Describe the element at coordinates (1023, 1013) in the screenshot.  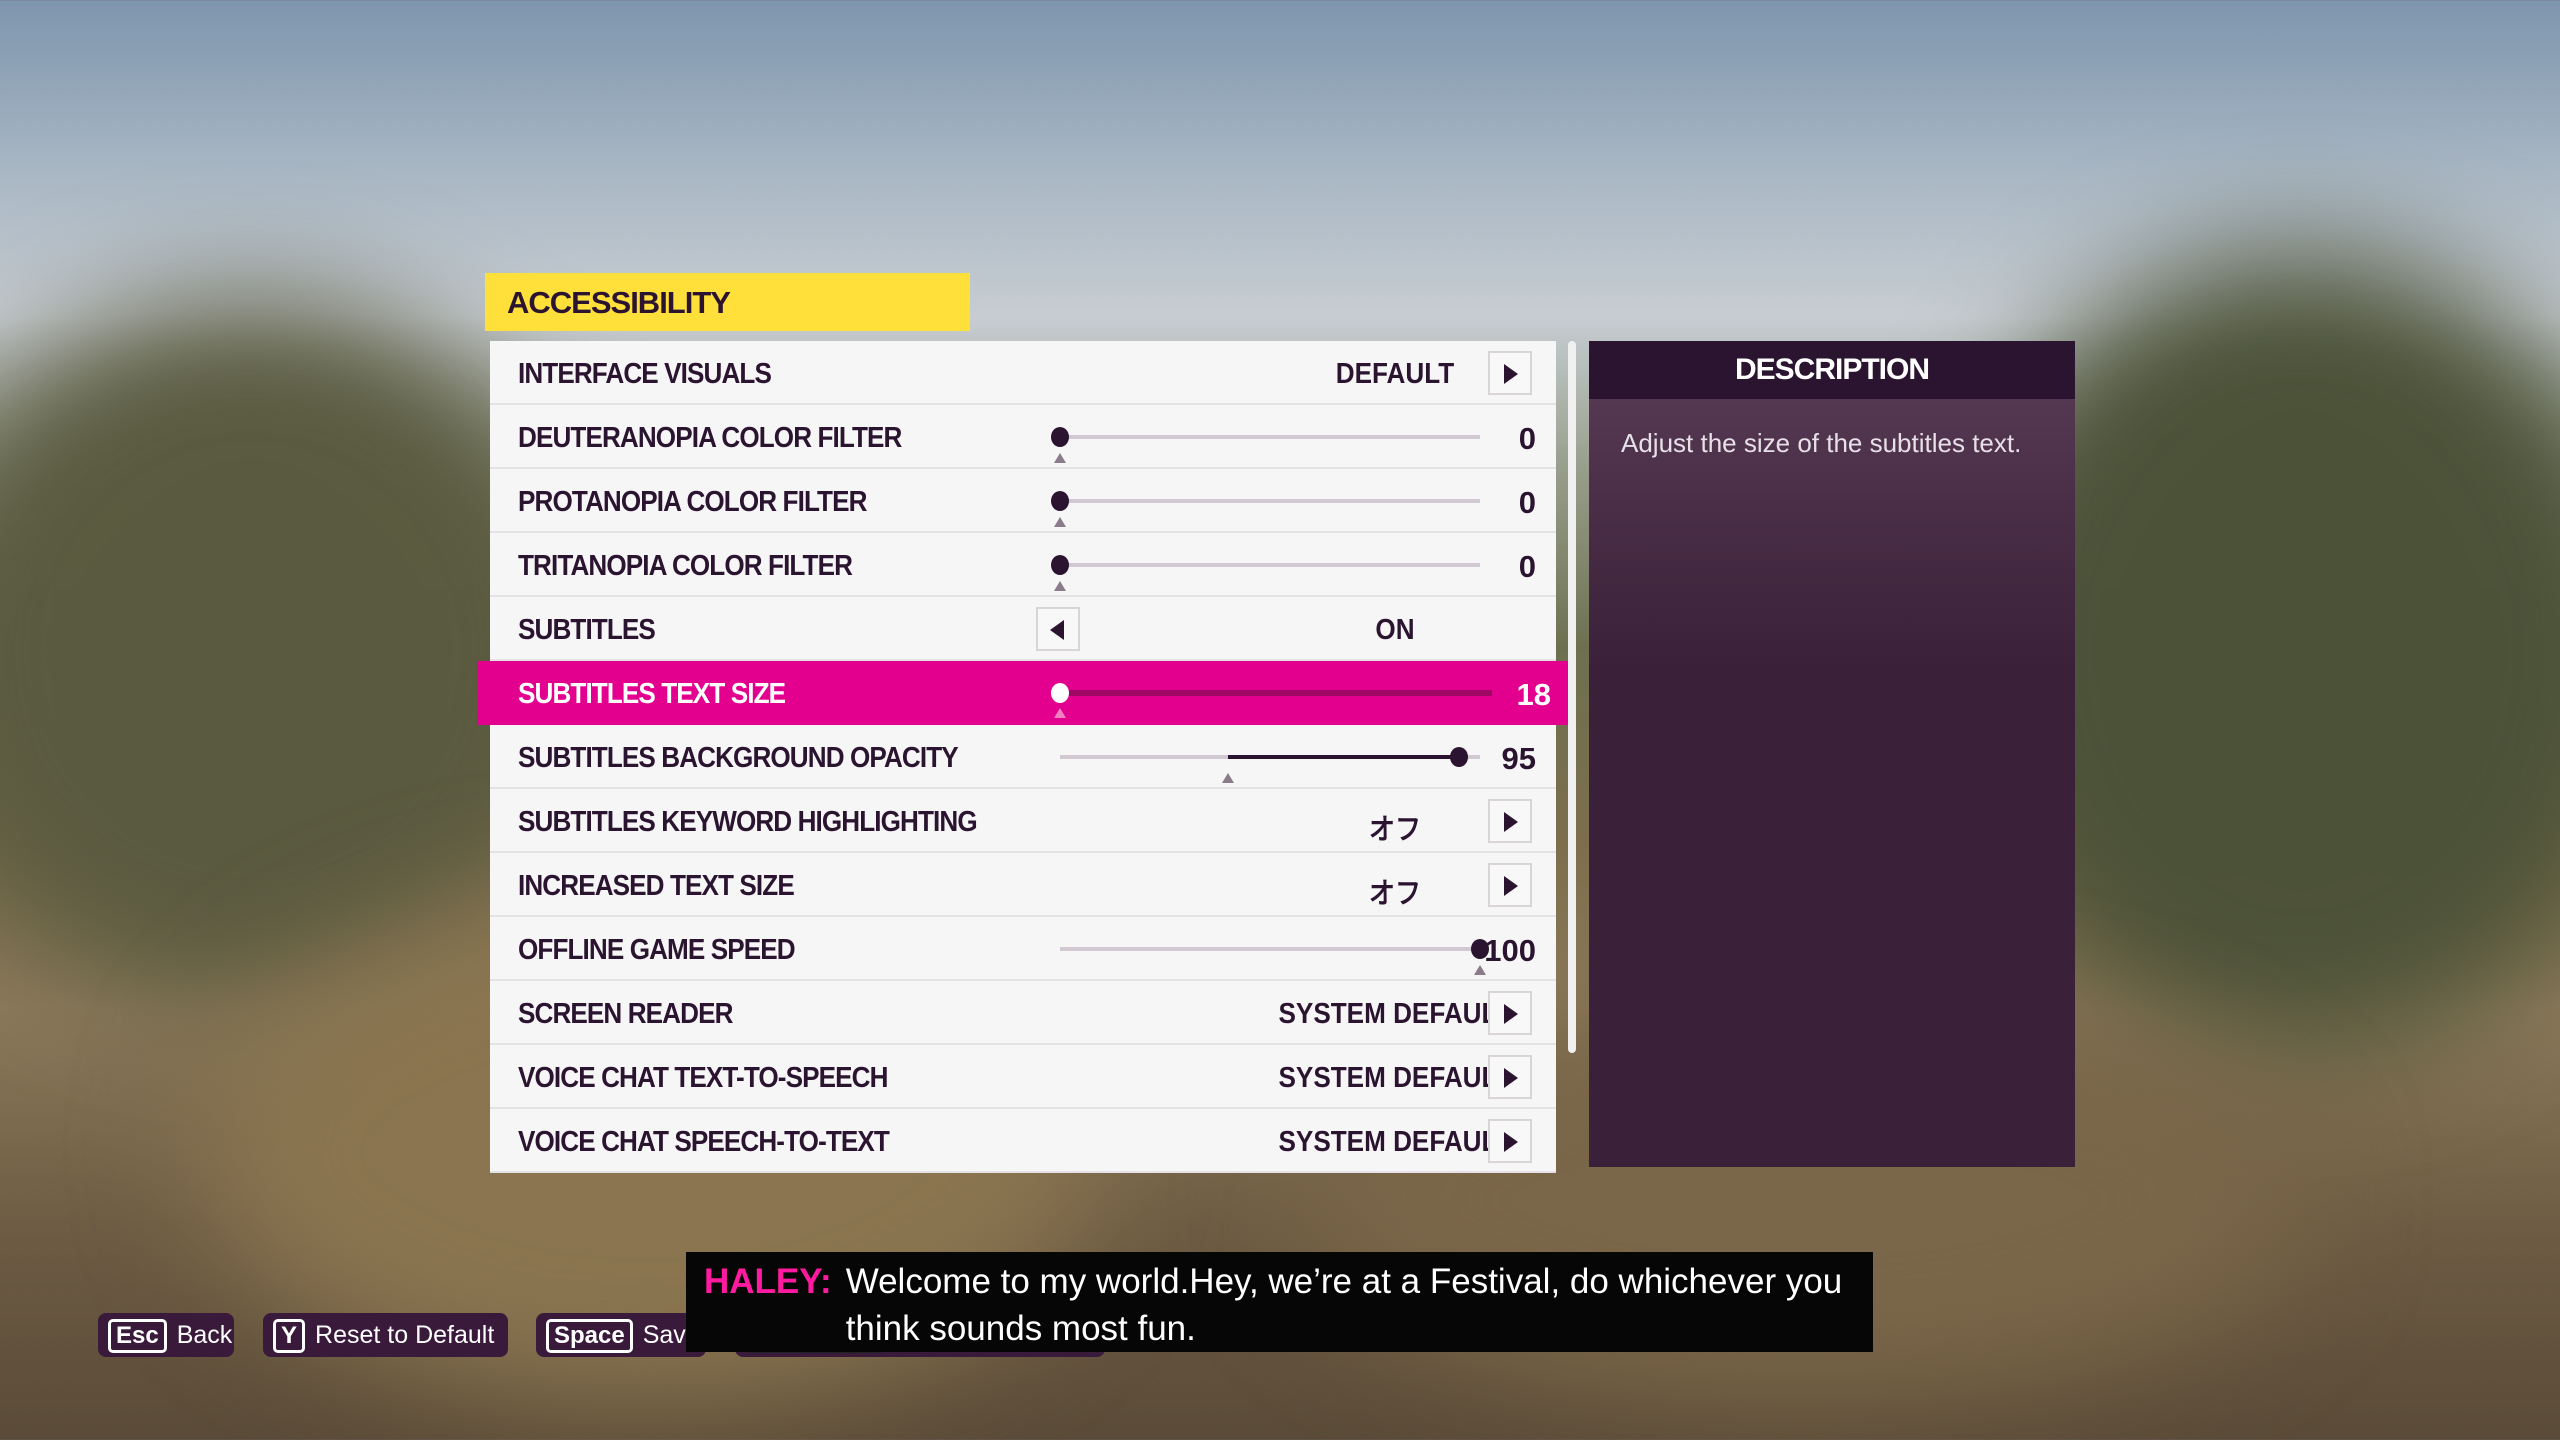
I see `setting-row: SCREEN READER SYSTEM DEFAULT` at that location.